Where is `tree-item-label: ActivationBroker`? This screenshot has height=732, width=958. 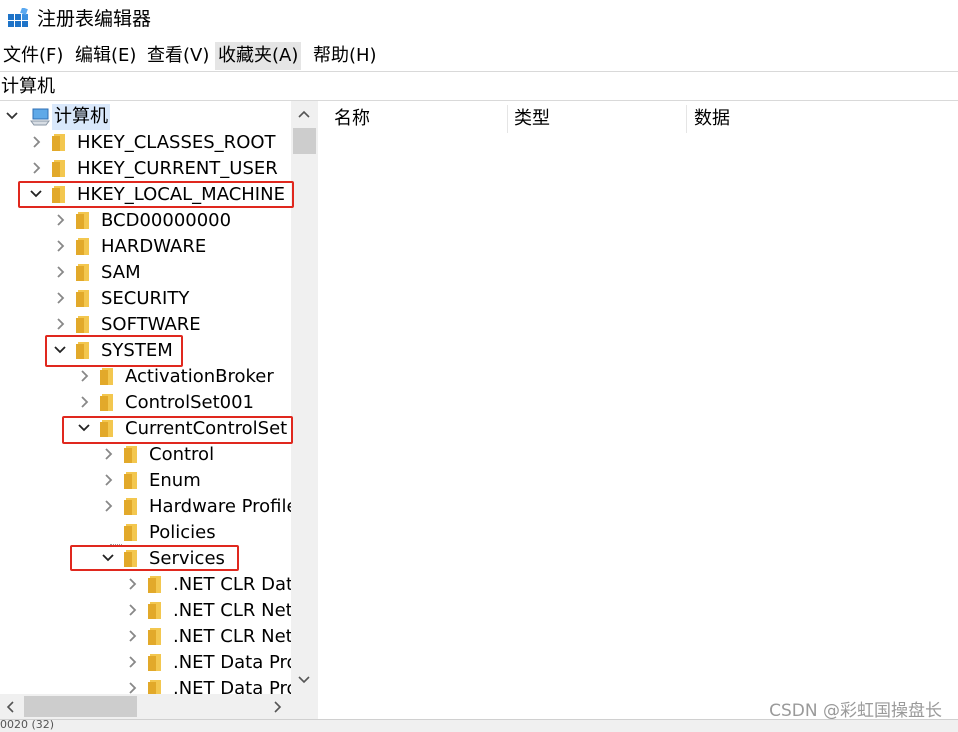
tree-item-label: ActivationBroker is located at coordinates (199, 377).